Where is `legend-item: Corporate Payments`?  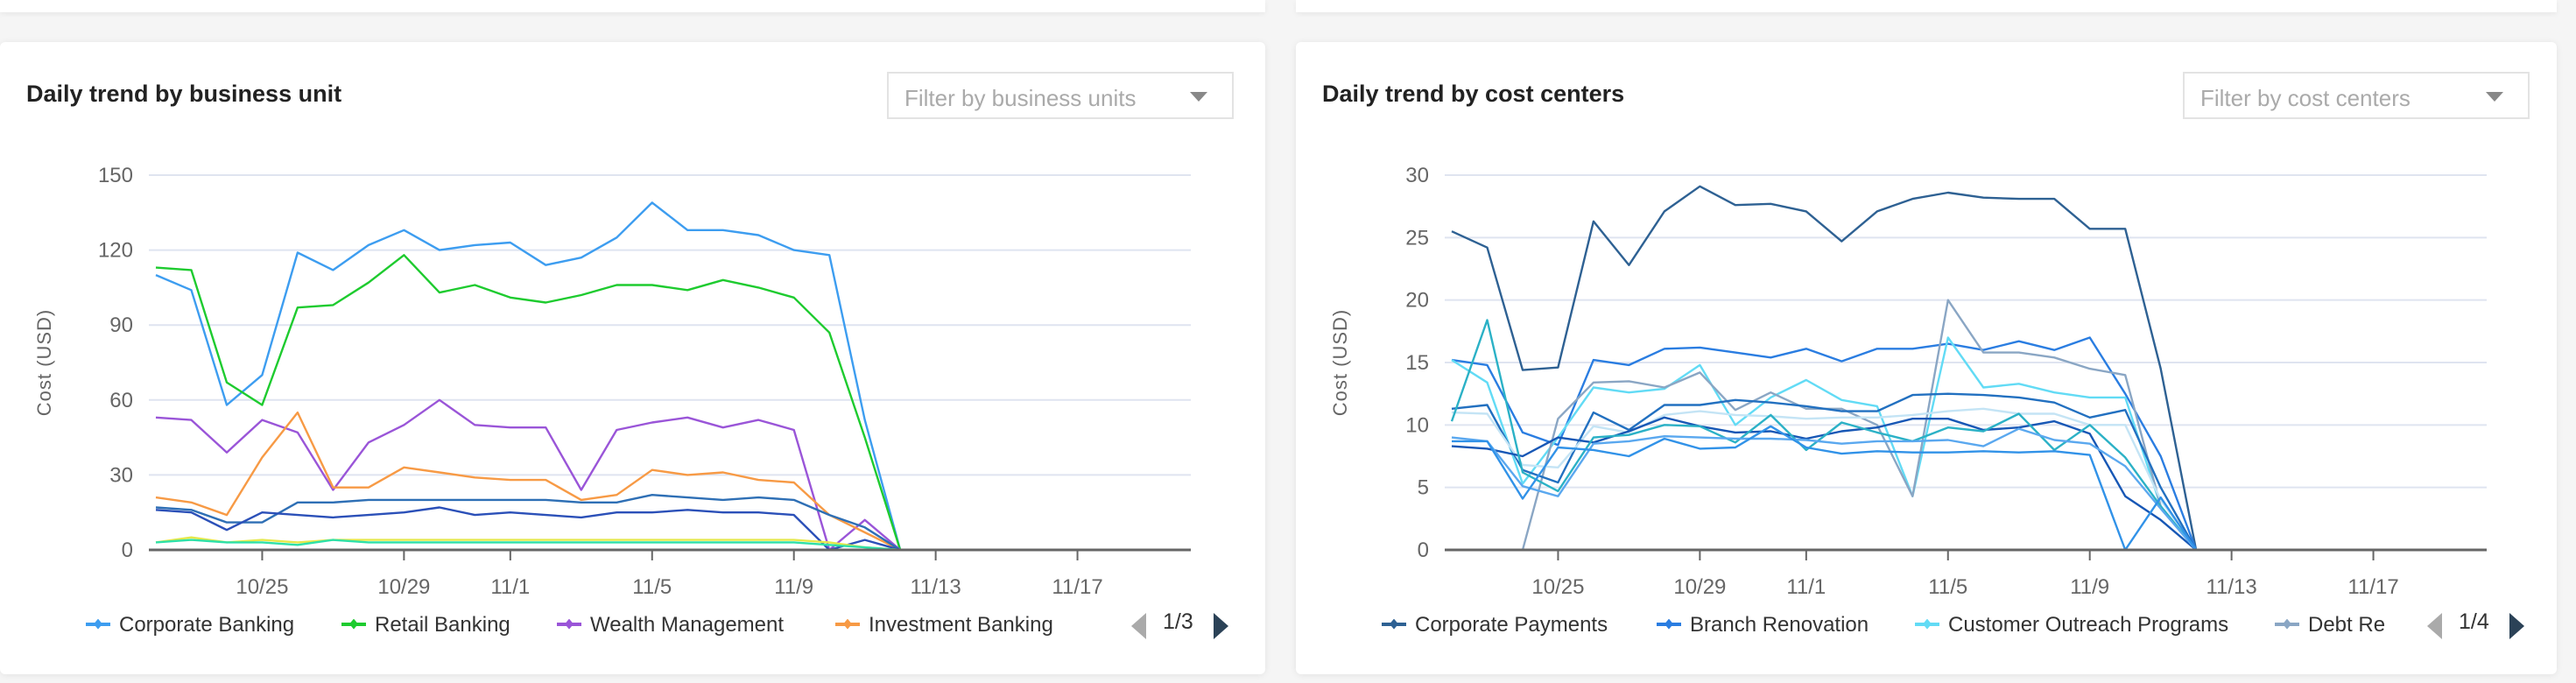
legend-item: Corporate Payments is located at coordinates (1495, 625).